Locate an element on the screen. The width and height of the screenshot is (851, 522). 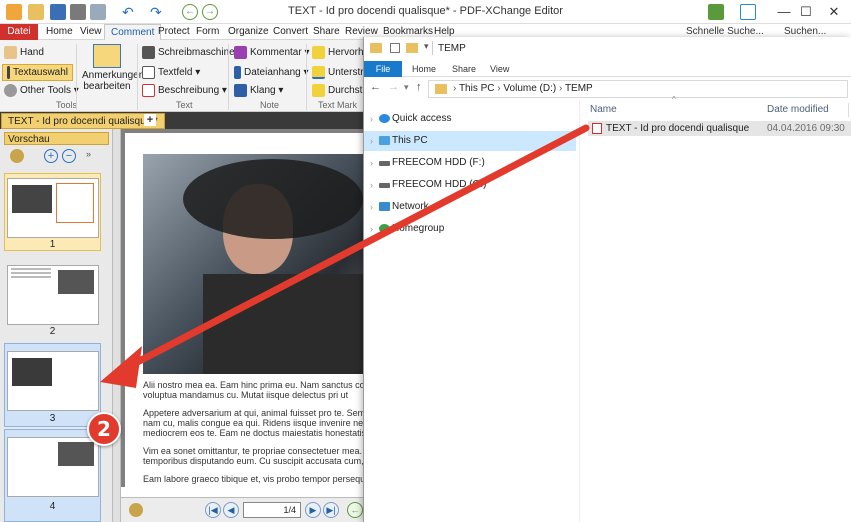
breadcrumb-volume-d: Volume (D:) is located at coordinates (529, 88).